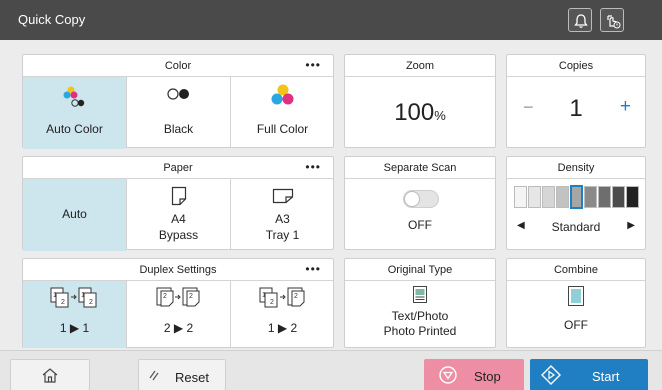 This screenshot has width=662, height=390. What do you see at coordinates (331, 20) in the screenshot?
I see `title-bar: Quick Copy` at bounding box center [331, 20].